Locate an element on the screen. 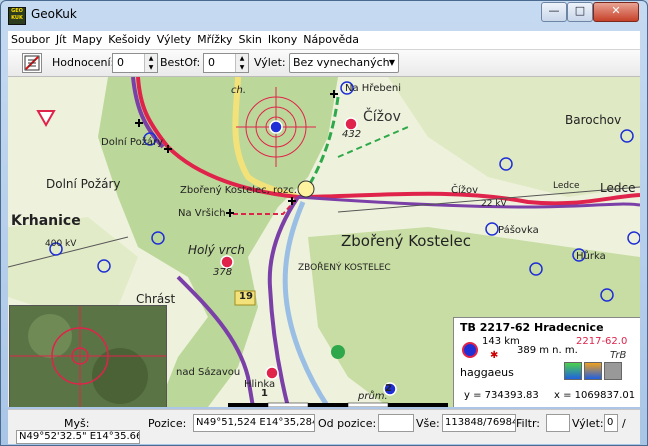 Image resolution: width=648 pixels, height=446 pixels. map-label: Hlinka is located at coordinates (260, 384).